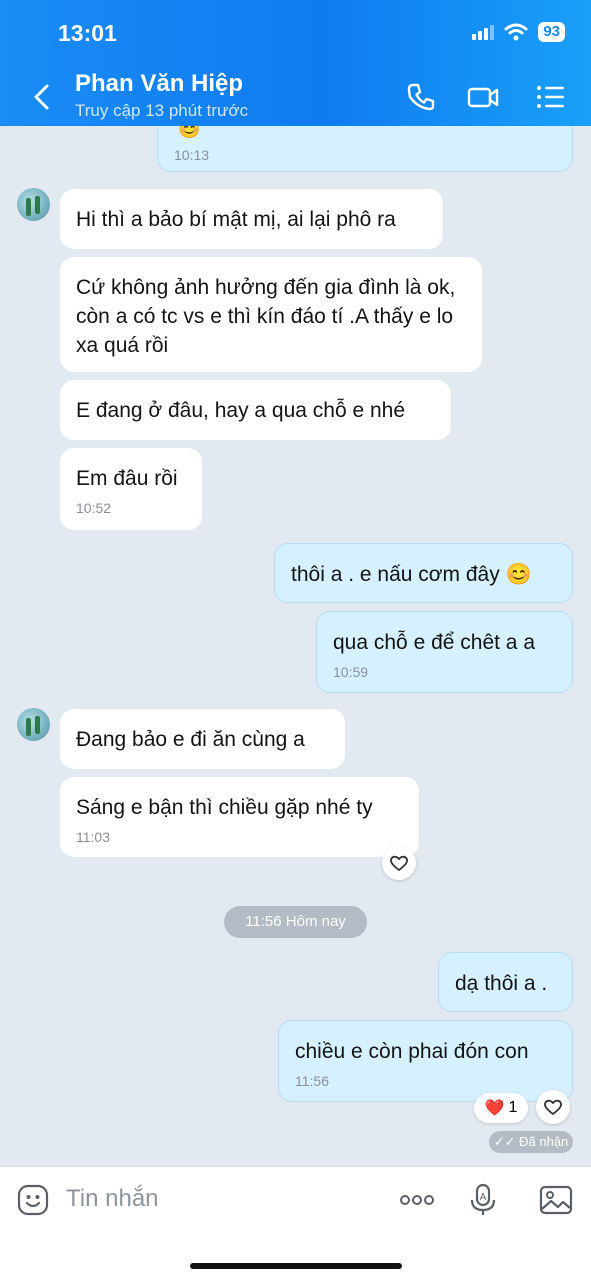 This screenshot has height=1280, width=591. I want to click on reaction-badge: ❤️ 1, so click(501, 1108).